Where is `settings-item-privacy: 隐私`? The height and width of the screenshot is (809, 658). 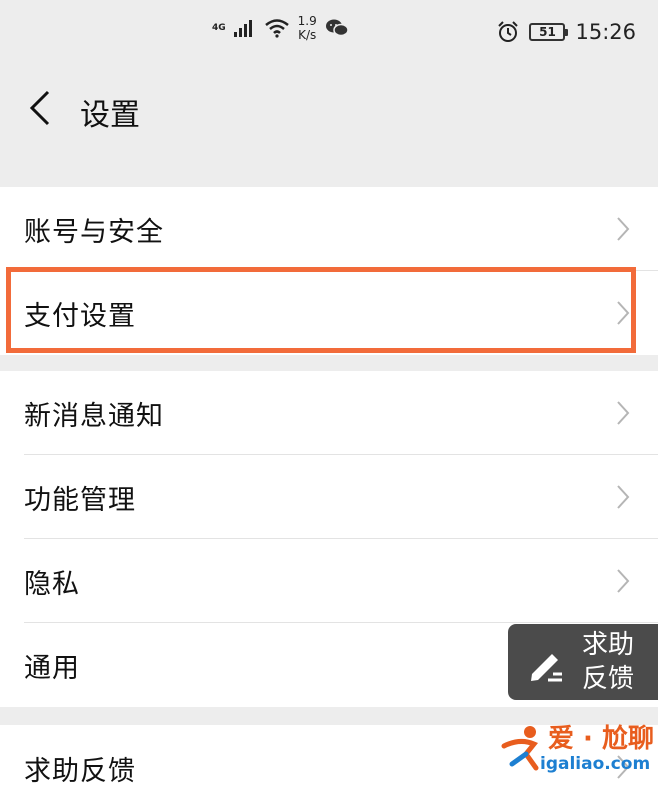
settings-item-privacy: 隐私 is located at coordinates (329, 581).